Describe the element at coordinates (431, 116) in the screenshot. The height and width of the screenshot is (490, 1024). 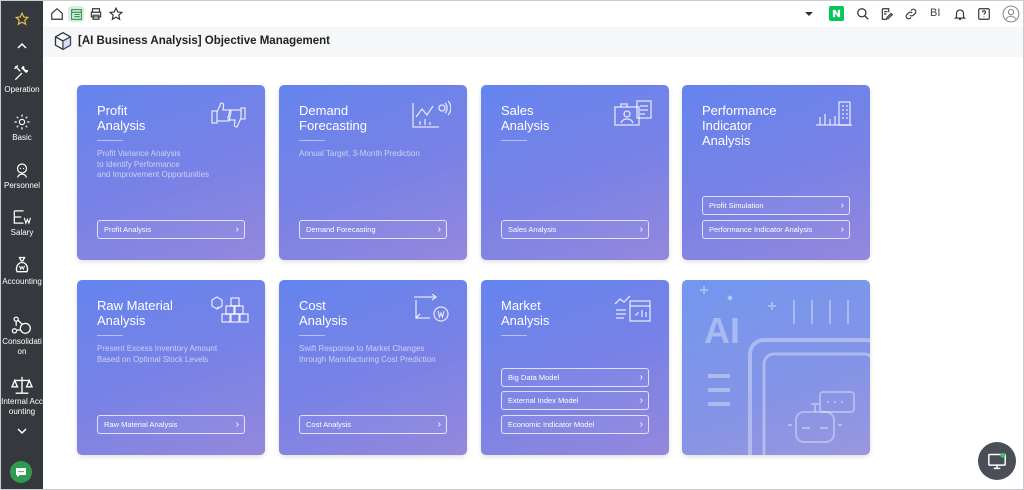
I see `forecast-chart-icon` at that location.